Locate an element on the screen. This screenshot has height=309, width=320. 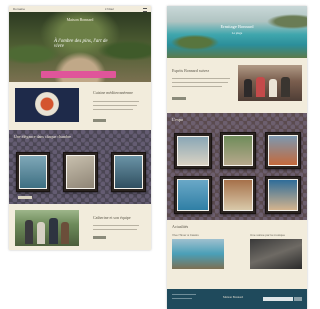
newsletter-submit is located at coordinates (298, 299).